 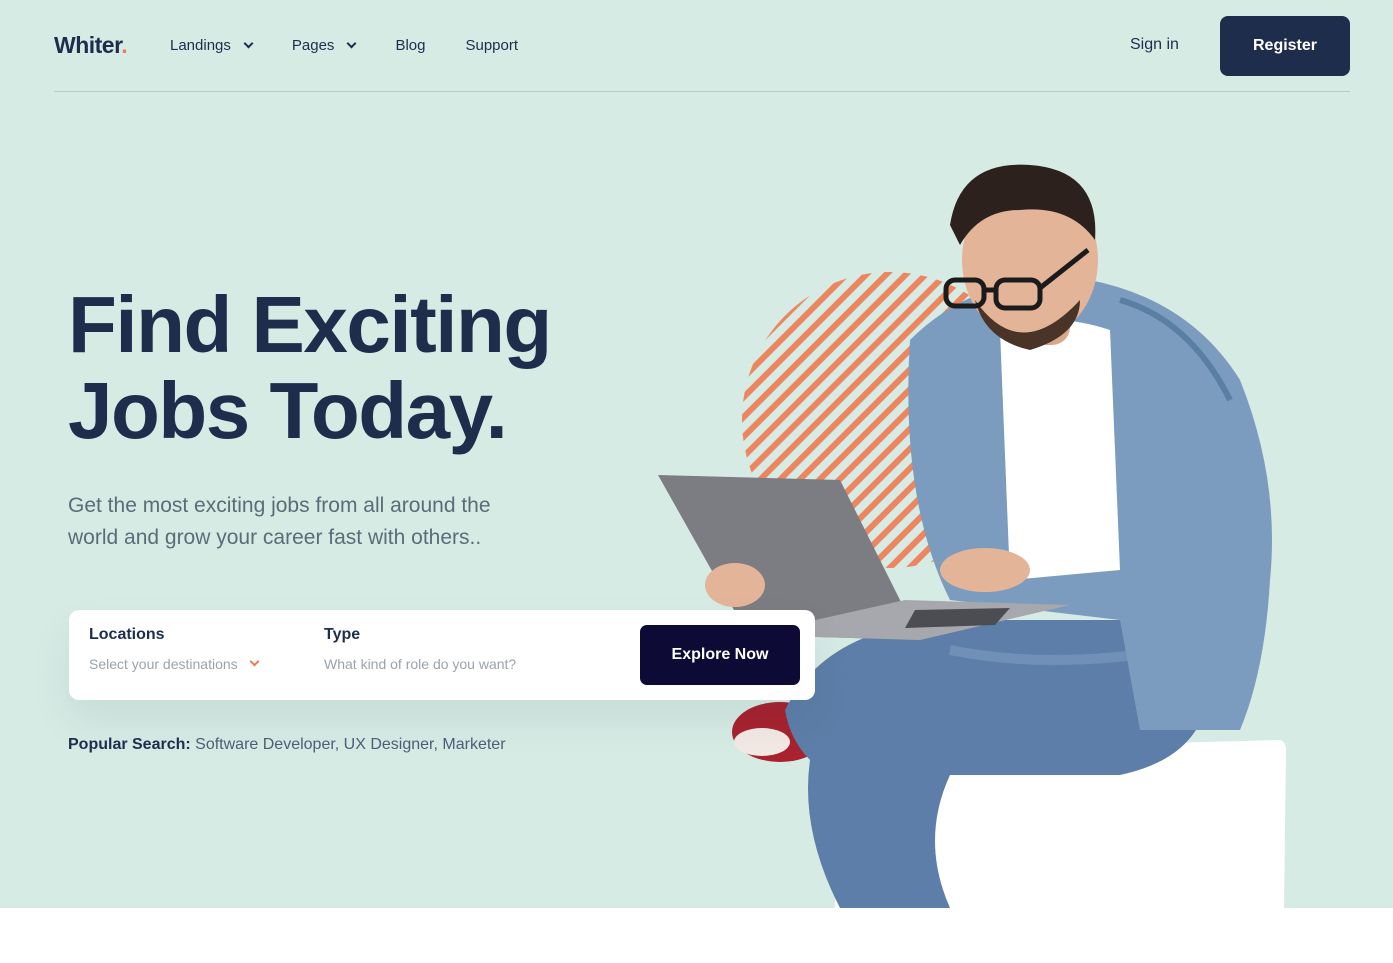 What do you see at coordinates (364, 45) in the screenshot?
I see `main-menu: Landings Pages Blog Support` at bounding box center [364, 45].